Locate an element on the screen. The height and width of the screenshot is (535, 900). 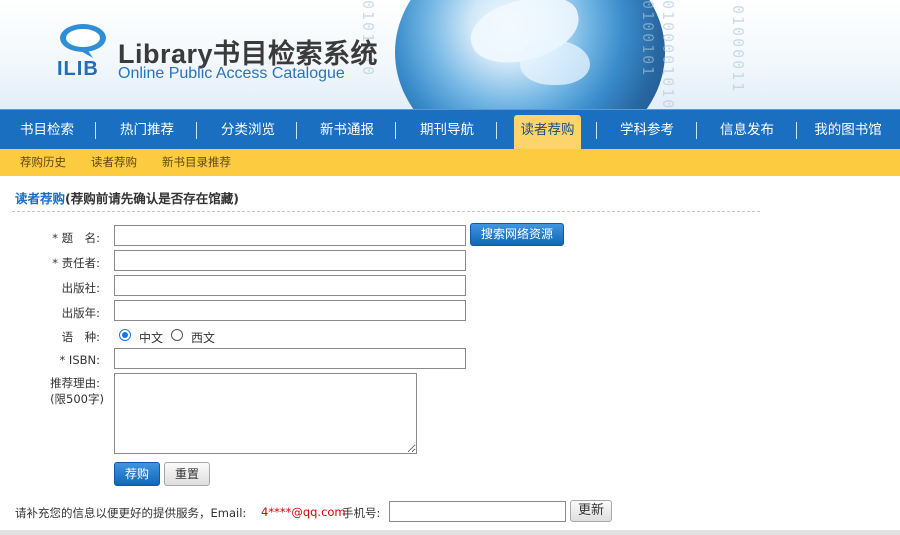
isbn-label: * ISBN: is located at coordinates (79, 360).